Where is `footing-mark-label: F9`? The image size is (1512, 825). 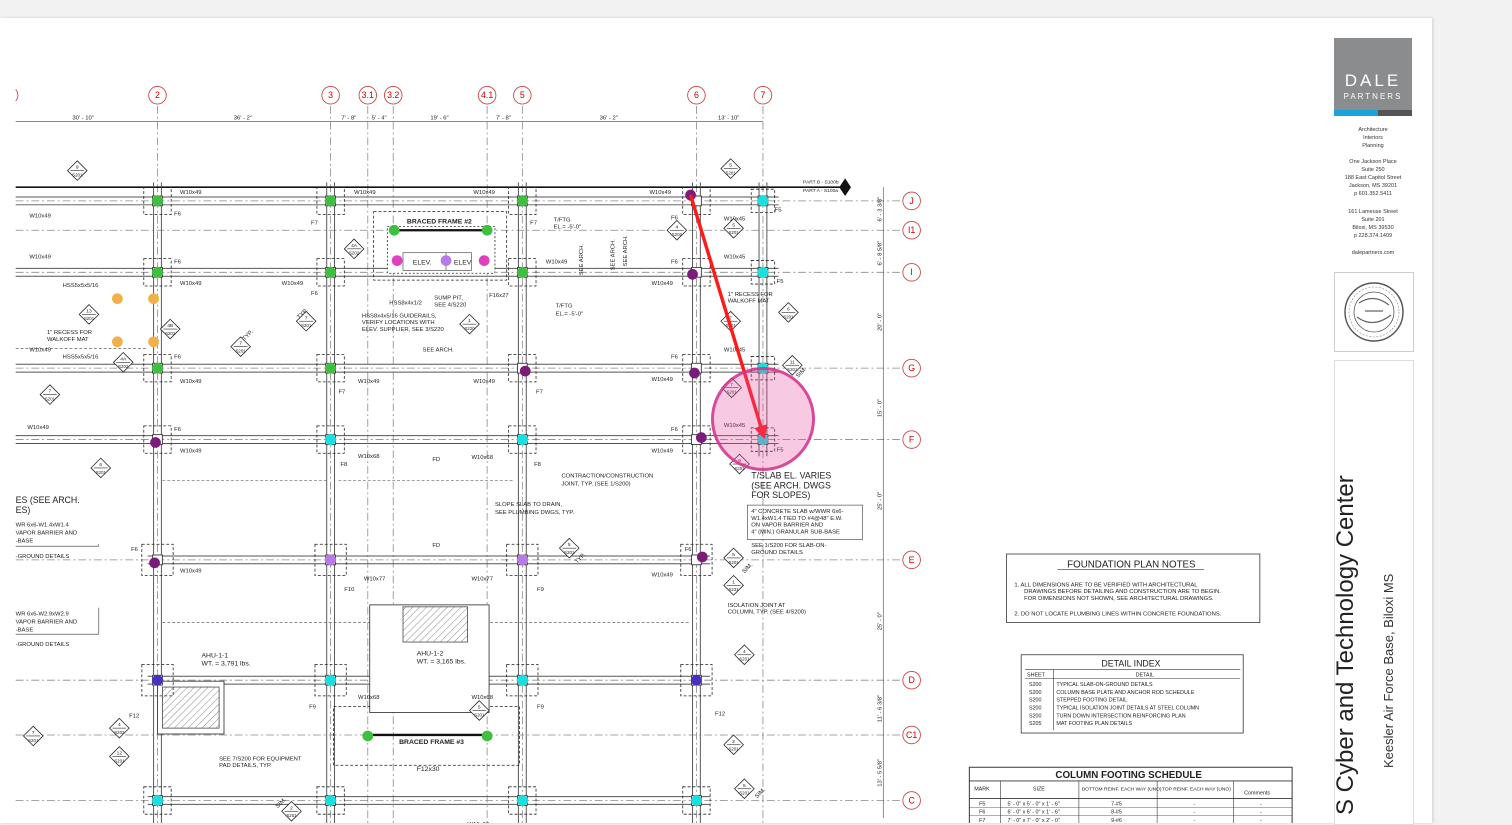
footing-mark-label: F9 is located at coordinates (540, 590).